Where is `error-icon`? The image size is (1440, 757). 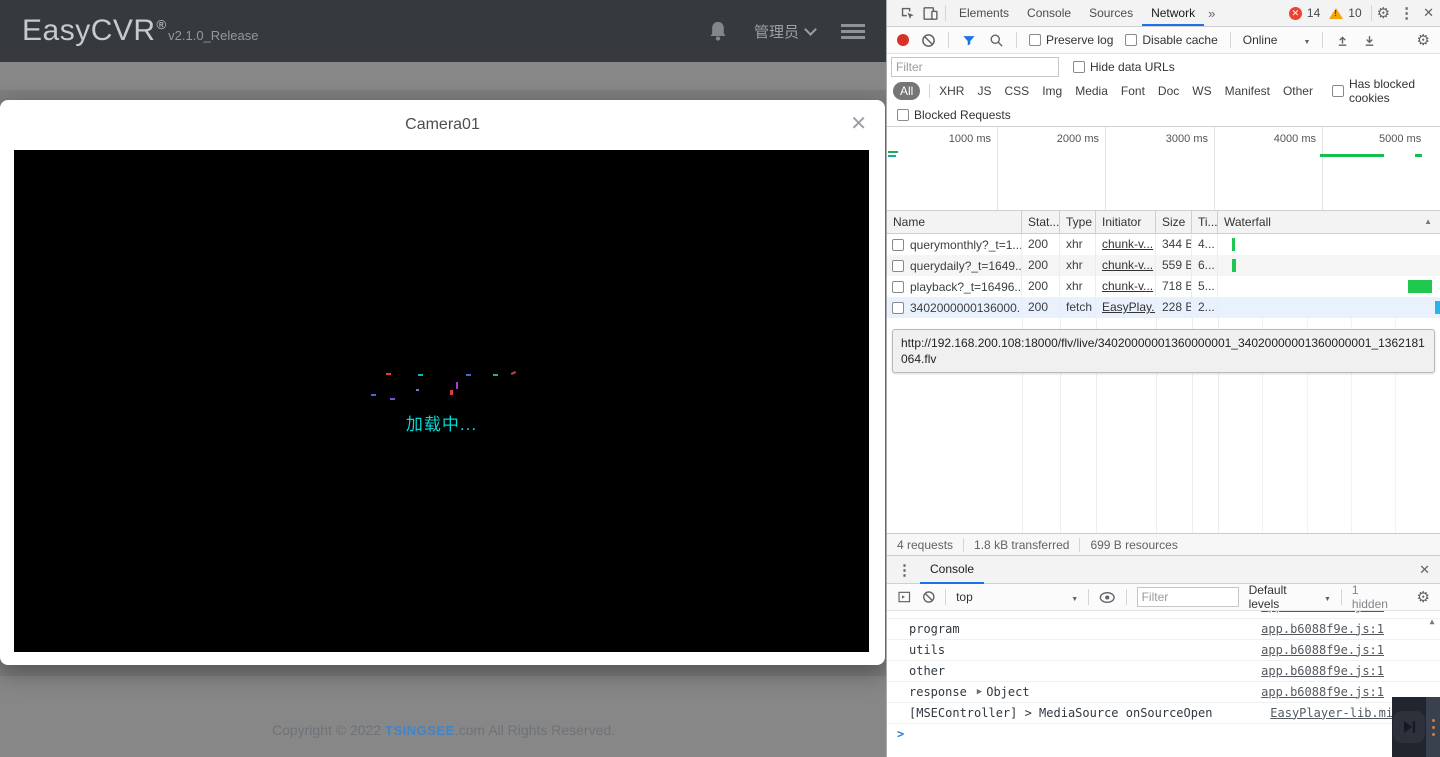
error-icon is located at coordinates (1295, 13).